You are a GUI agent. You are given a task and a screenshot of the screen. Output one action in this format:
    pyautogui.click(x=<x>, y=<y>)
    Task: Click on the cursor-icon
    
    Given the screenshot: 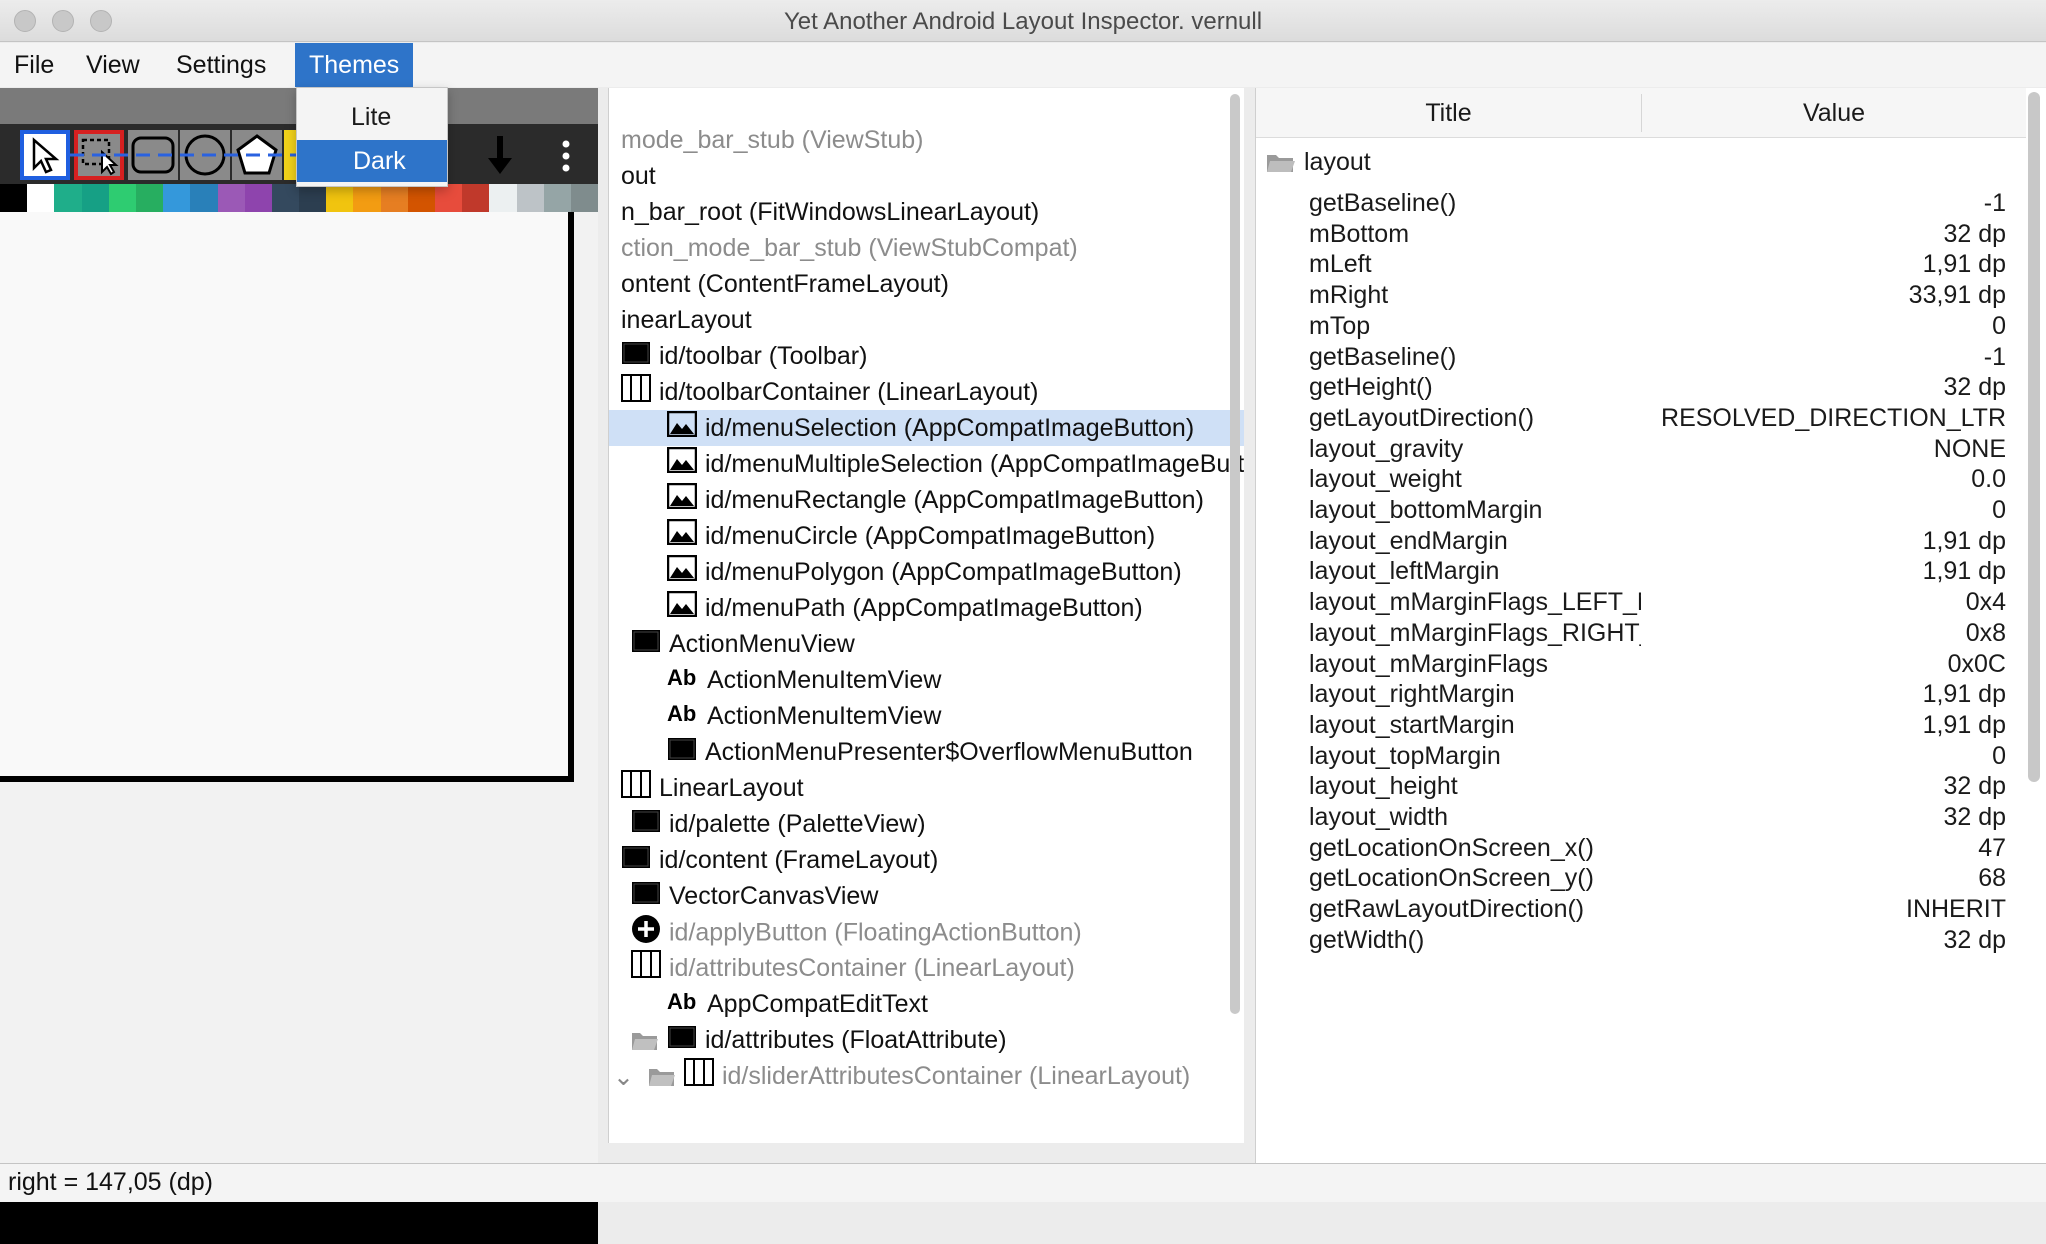 What is the action you would take?
    pyautogui.click(x=46, y=155)
    